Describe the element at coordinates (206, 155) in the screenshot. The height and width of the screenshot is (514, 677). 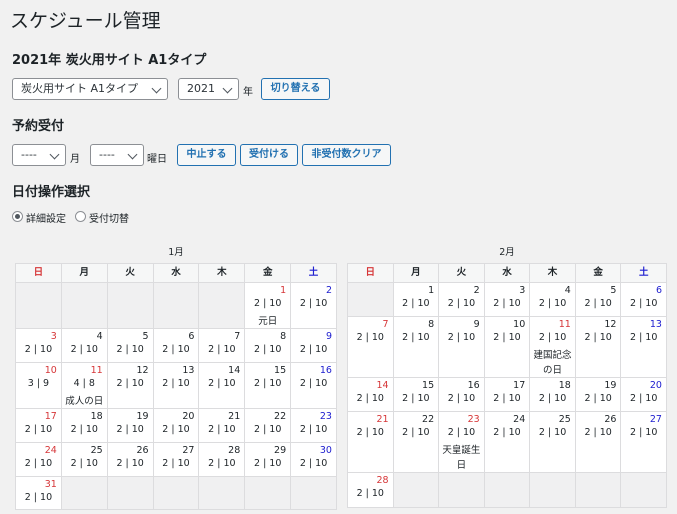
I see `stop-button: 中止する` at that location.